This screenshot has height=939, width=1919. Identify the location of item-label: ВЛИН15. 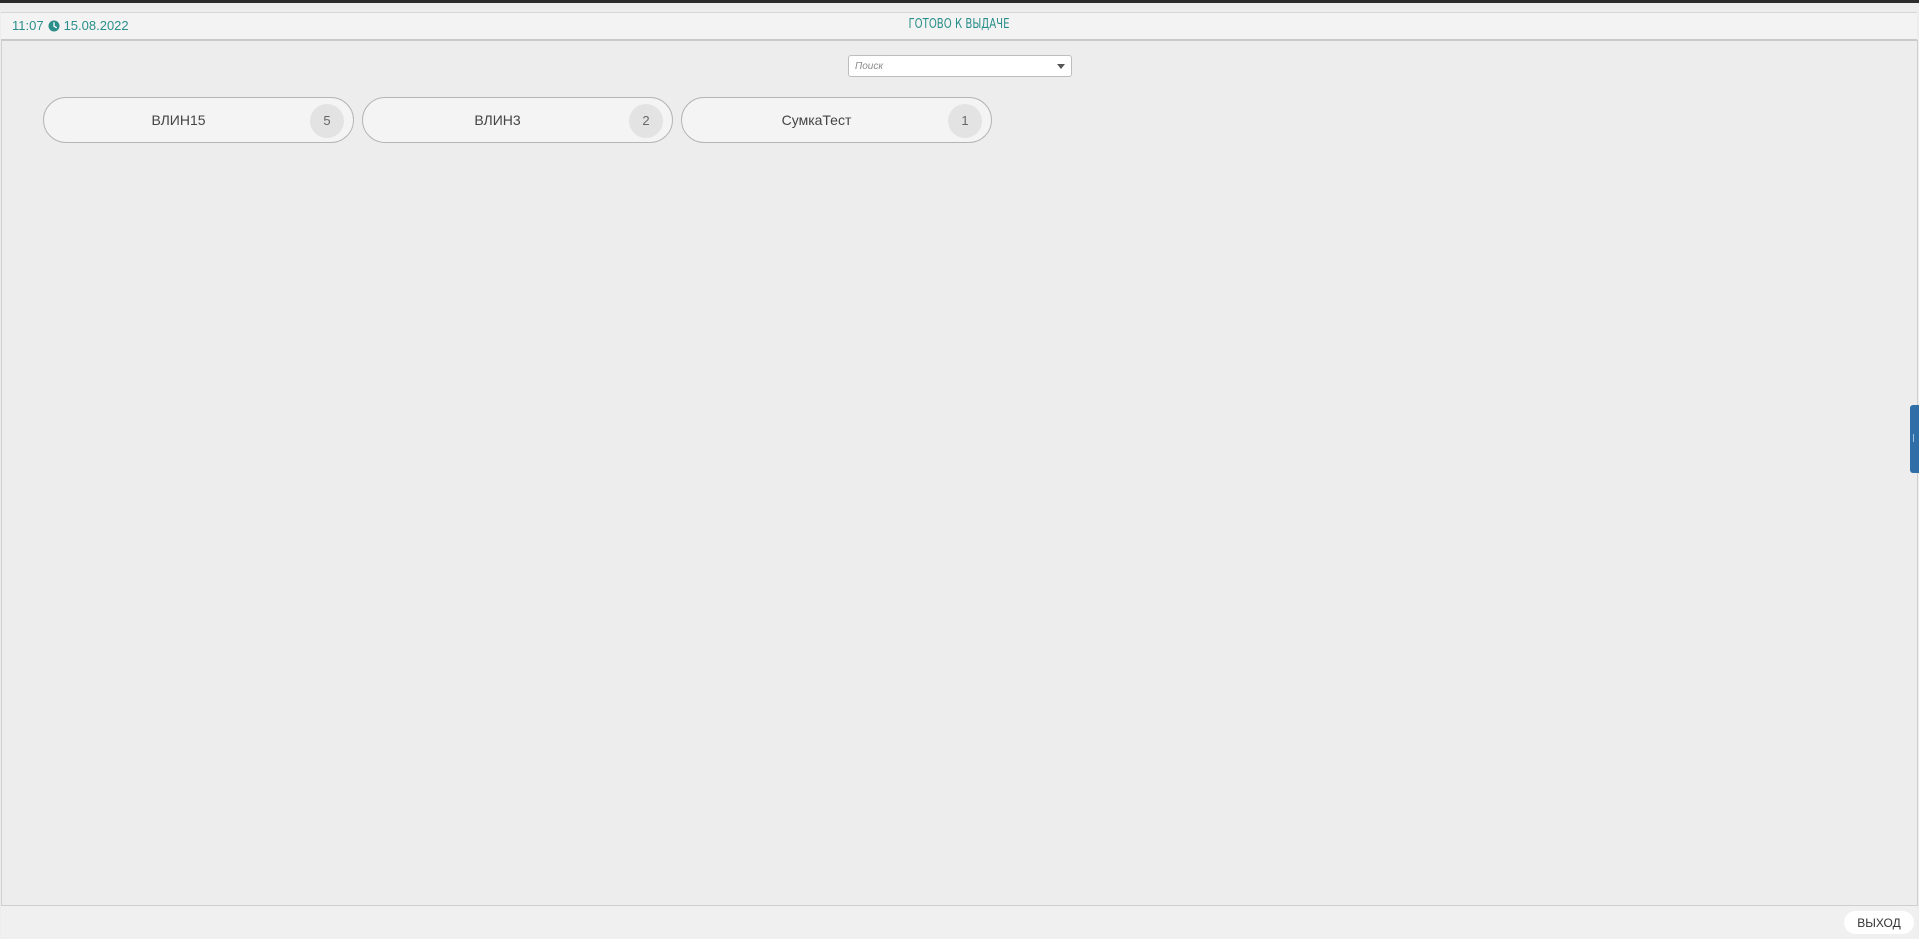
(178, 120).